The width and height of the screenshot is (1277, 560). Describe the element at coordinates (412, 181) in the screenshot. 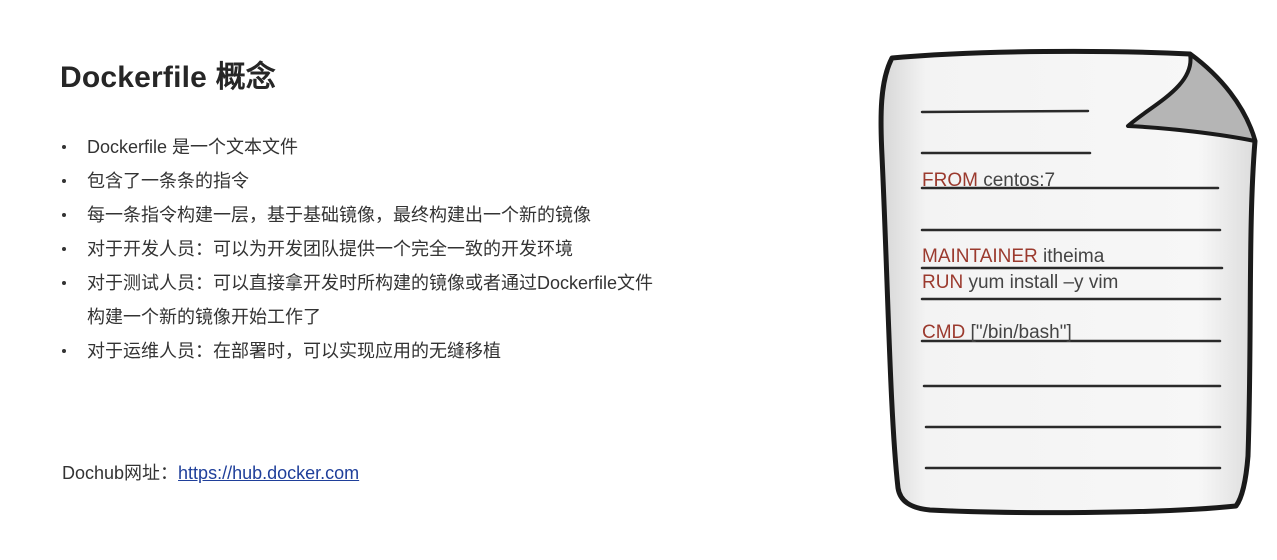

I see `bullet-item: 包含了一条条的指令` at that location.